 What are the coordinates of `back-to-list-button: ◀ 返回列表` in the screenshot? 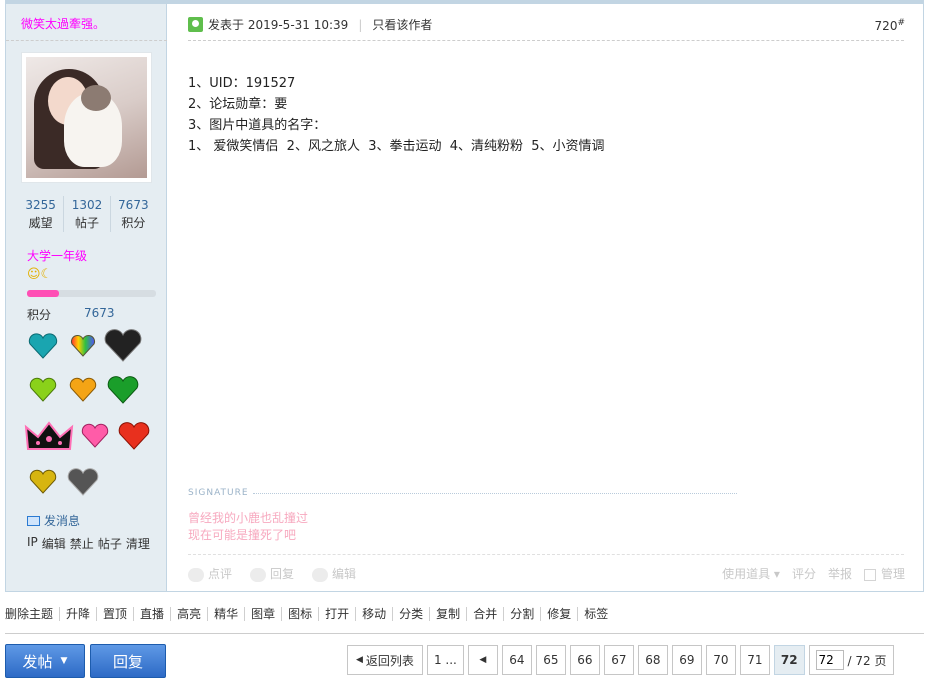 It's located at (385, 660).